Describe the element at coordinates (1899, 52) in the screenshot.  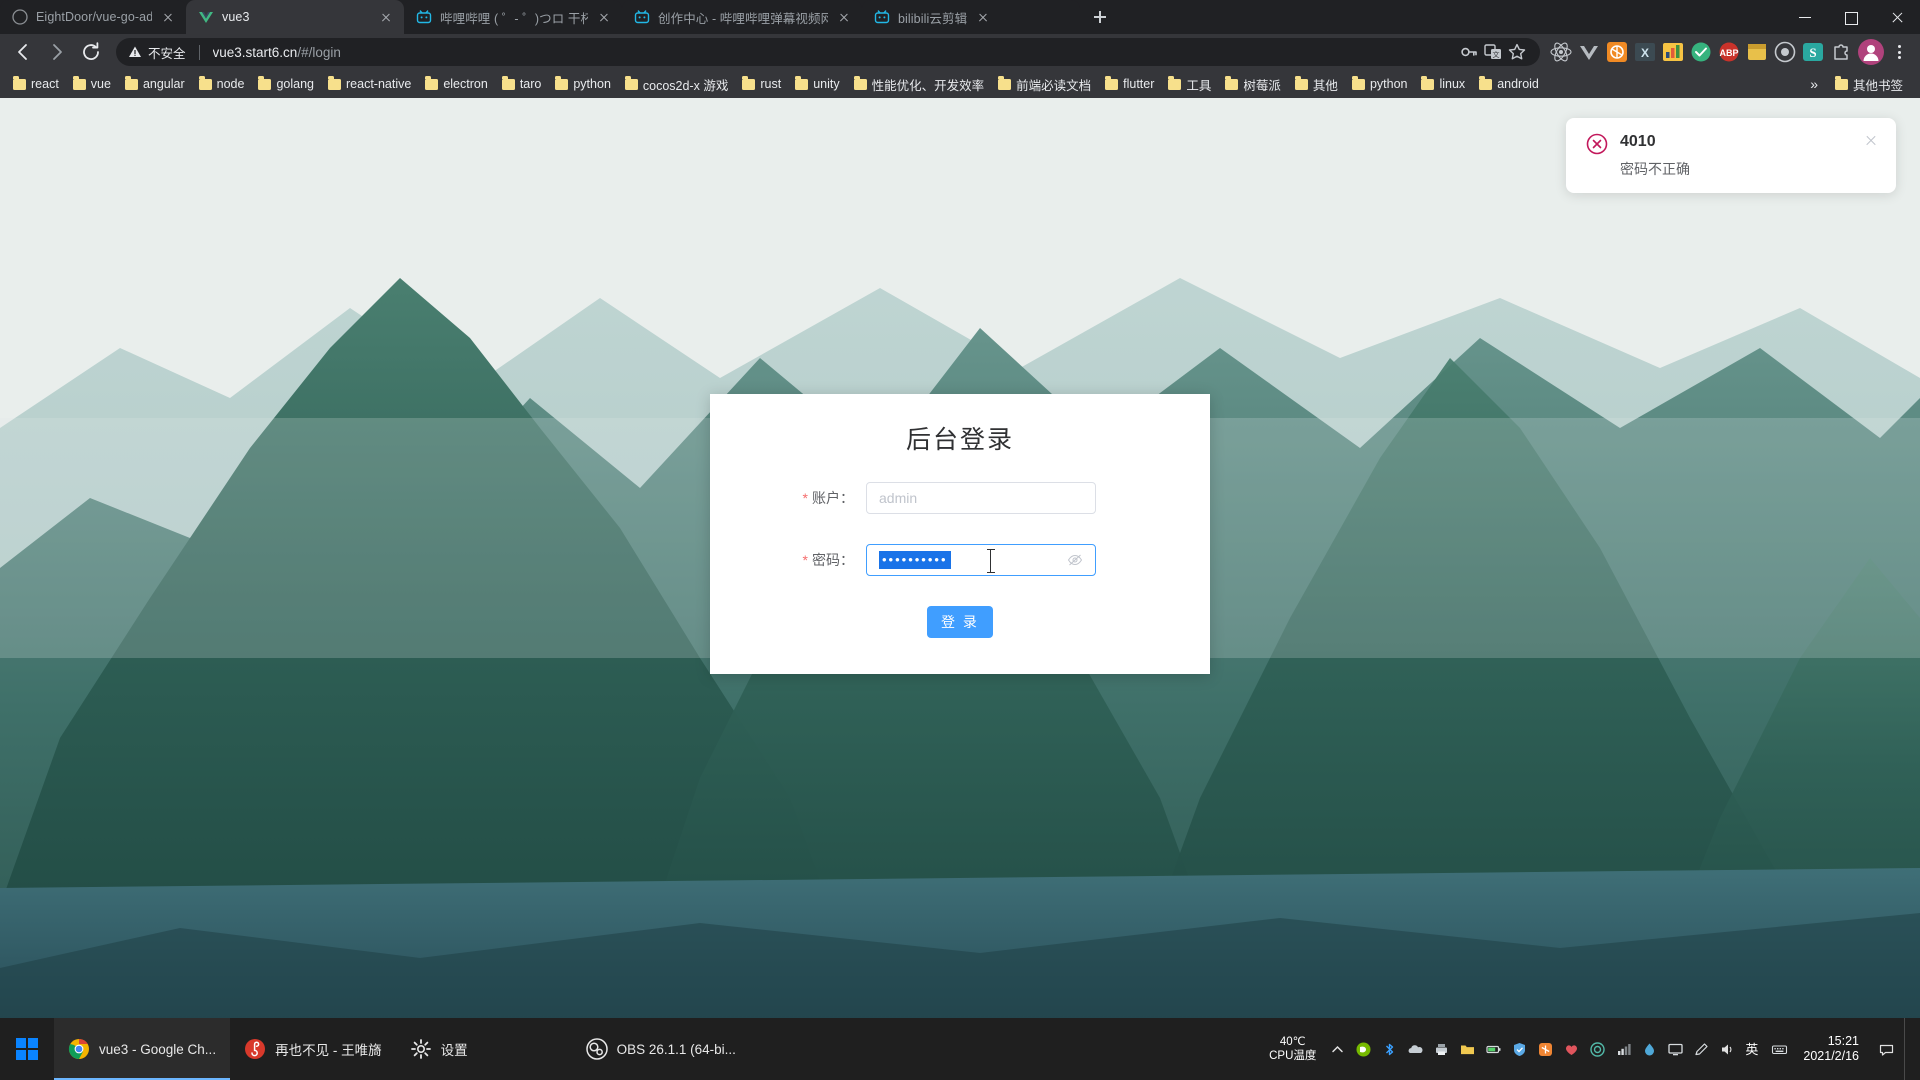
I see `browser-menu-button` at that location.